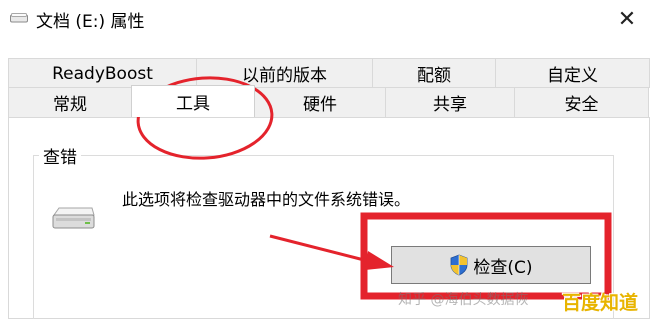 Image resolution: width=650 pixels, height=319 pixels. I want to click on tab-readyboost: ReadyBoost, so click(102, 73).